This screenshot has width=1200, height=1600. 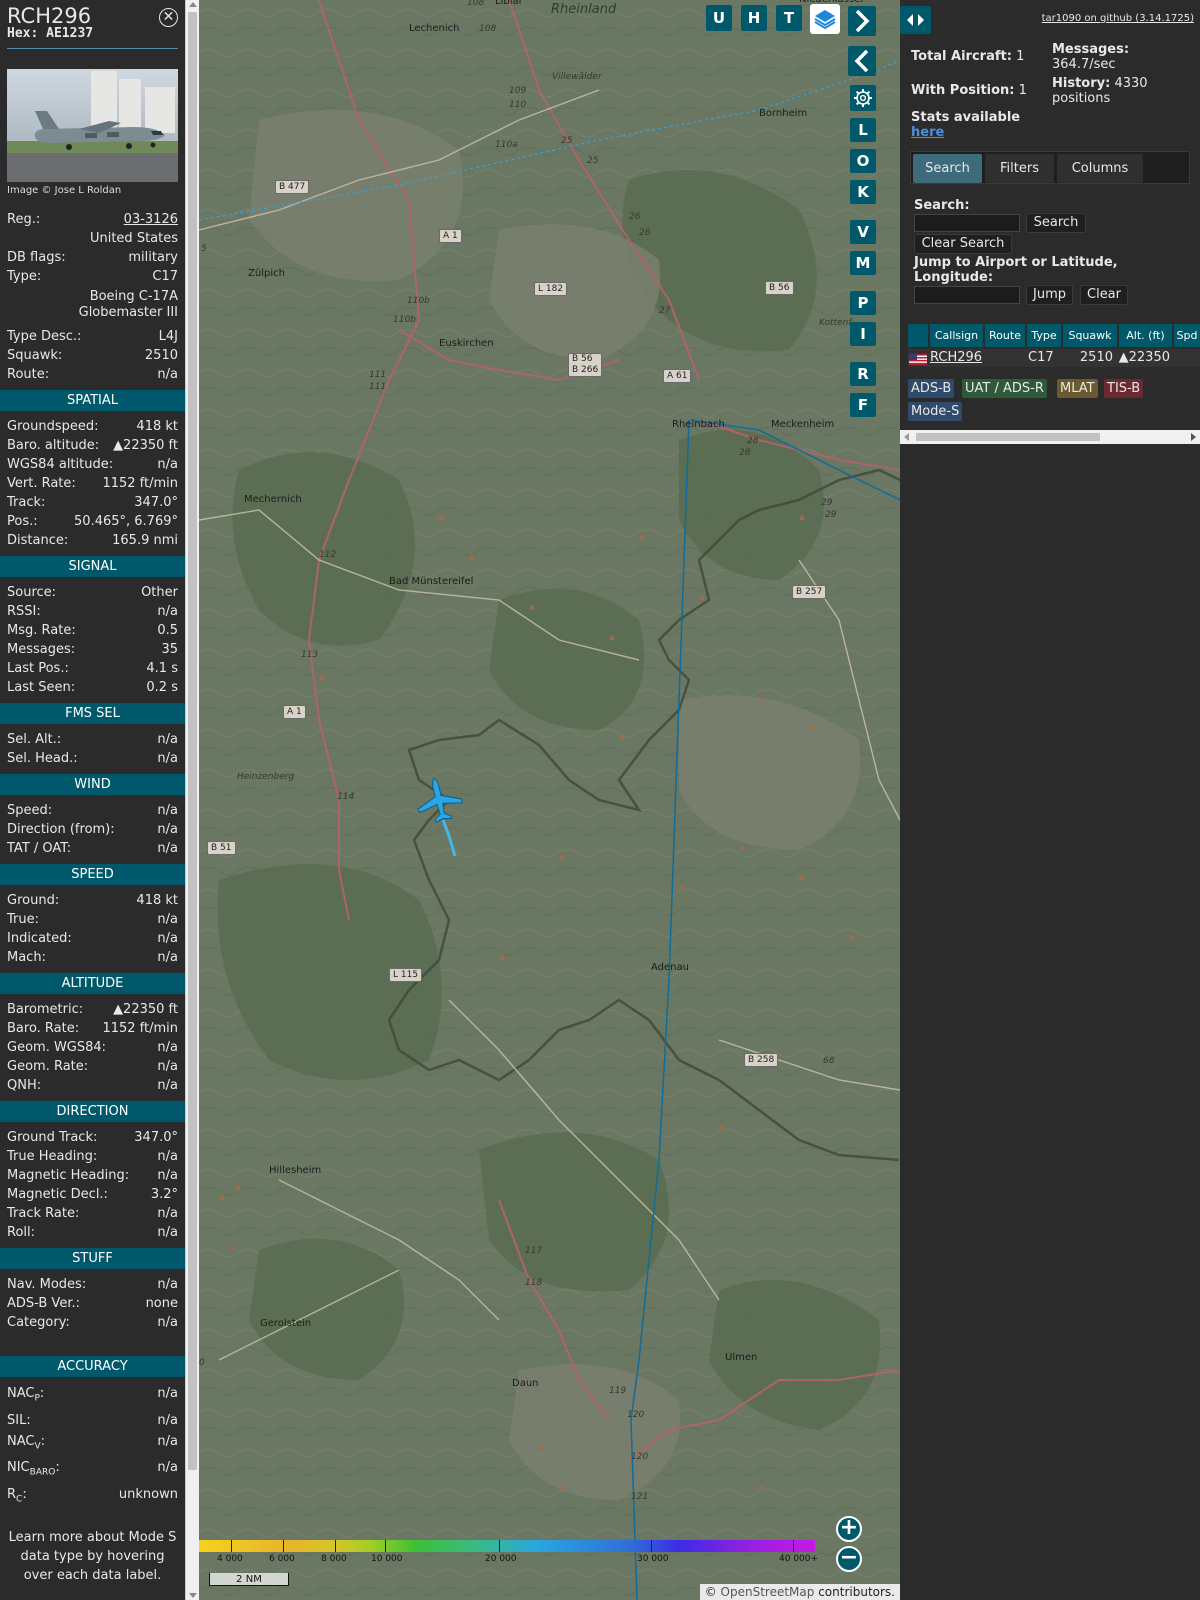 What do you see at coordinates (863, 130) in the screenshot?
I see `toolbar-button-l: L` at bounding box center [863, 130].